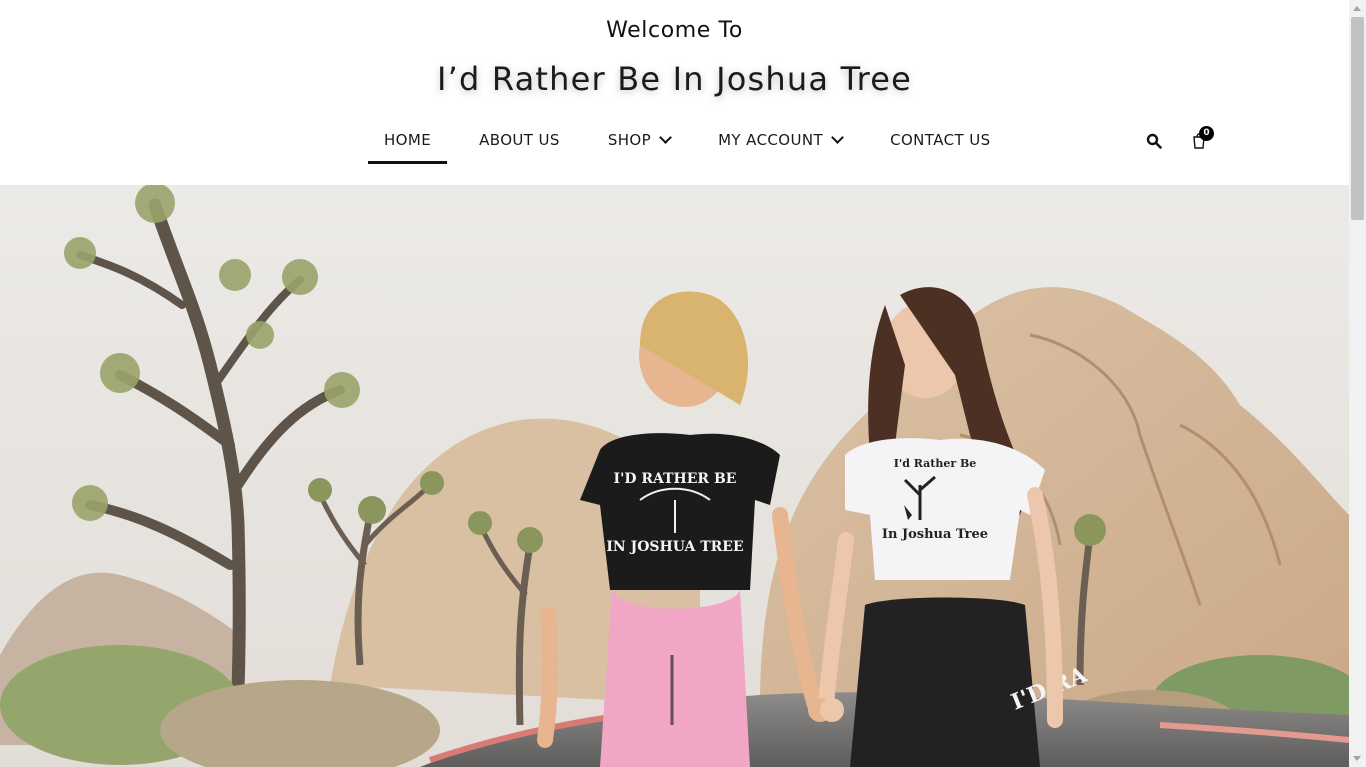 The width and height of the screenshot is (1366, 767). Describe the element at coordinates (1357, 118) in the screenshot. I see `scrollbar-thumb` at that location.